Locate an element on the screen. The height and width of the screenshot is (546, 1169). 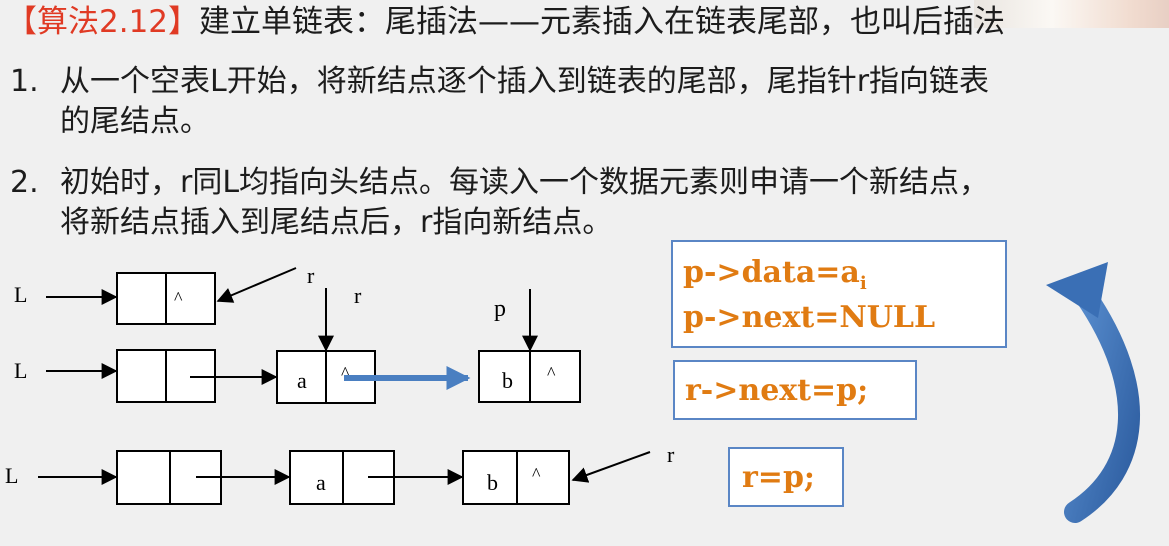
label-p: p is located at coordinates (500, 309).